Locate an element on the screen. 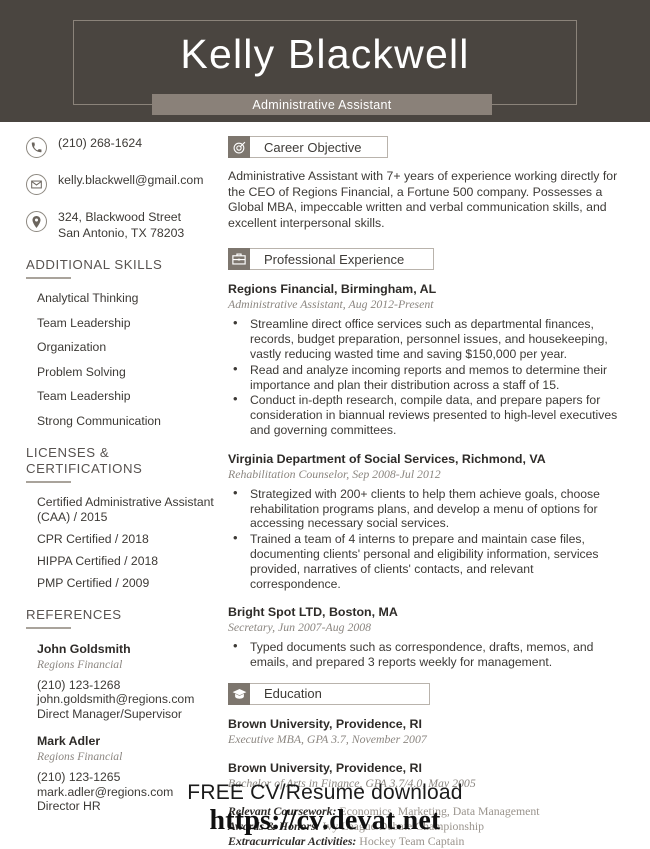 This screenshot has height=849, width=650. graduation-cap-icon is located at coordinates (239, 693).